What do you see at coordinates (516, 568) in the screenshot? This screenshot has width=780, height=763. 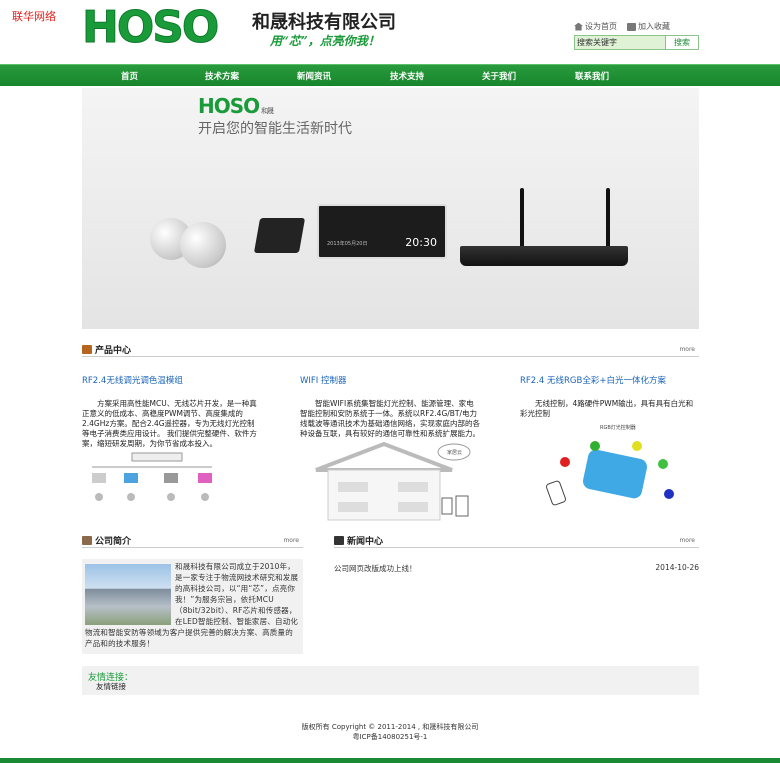 I see `news-item: 公司网页改版成功上线！ 2014-10-26` at bounding box center [516, 568].